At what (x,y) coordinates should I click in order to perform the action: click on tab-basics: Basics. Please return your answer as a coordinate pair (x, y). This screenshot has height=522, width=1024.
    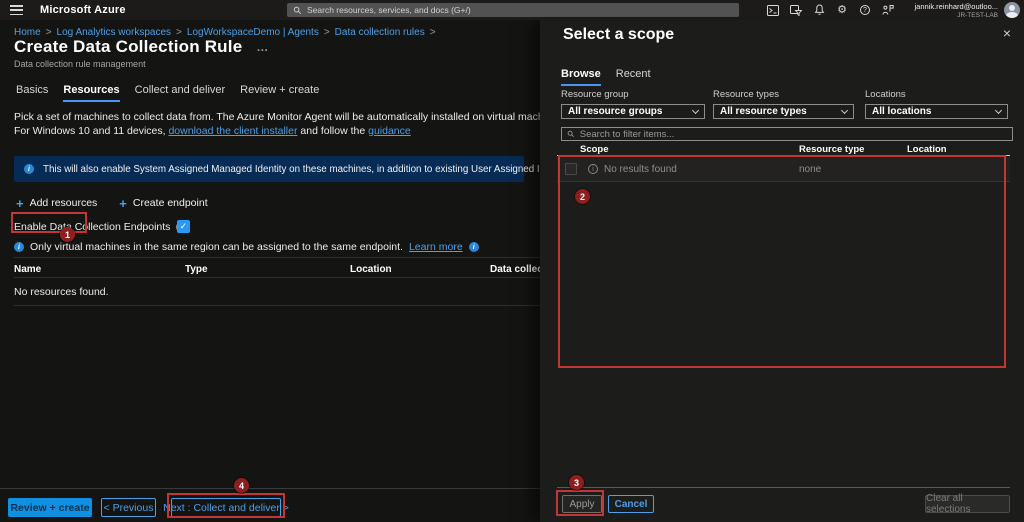
    Looking at the image, I should click on (32, 93).